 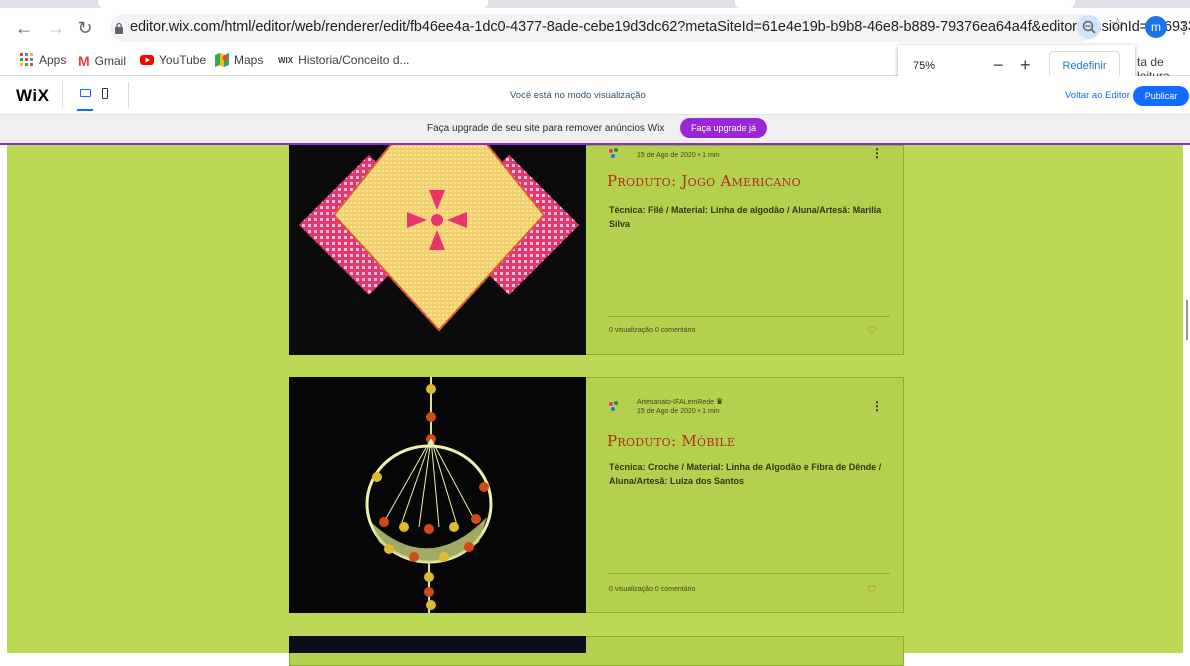 I want to click on profile-avatar: m, so click(x=1156, y=27).